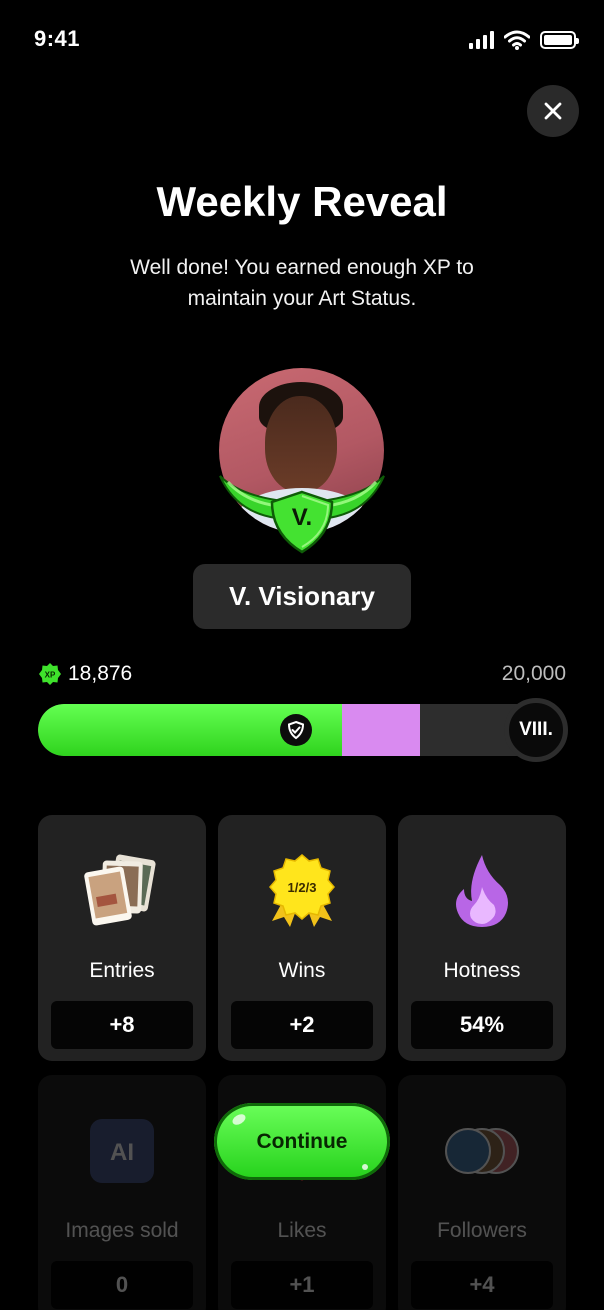 This screenshot has height=1310, width=604. Describe the element at coordinates (482, 1230) in the screenshot. I see `stat-label: Followers` at that location.